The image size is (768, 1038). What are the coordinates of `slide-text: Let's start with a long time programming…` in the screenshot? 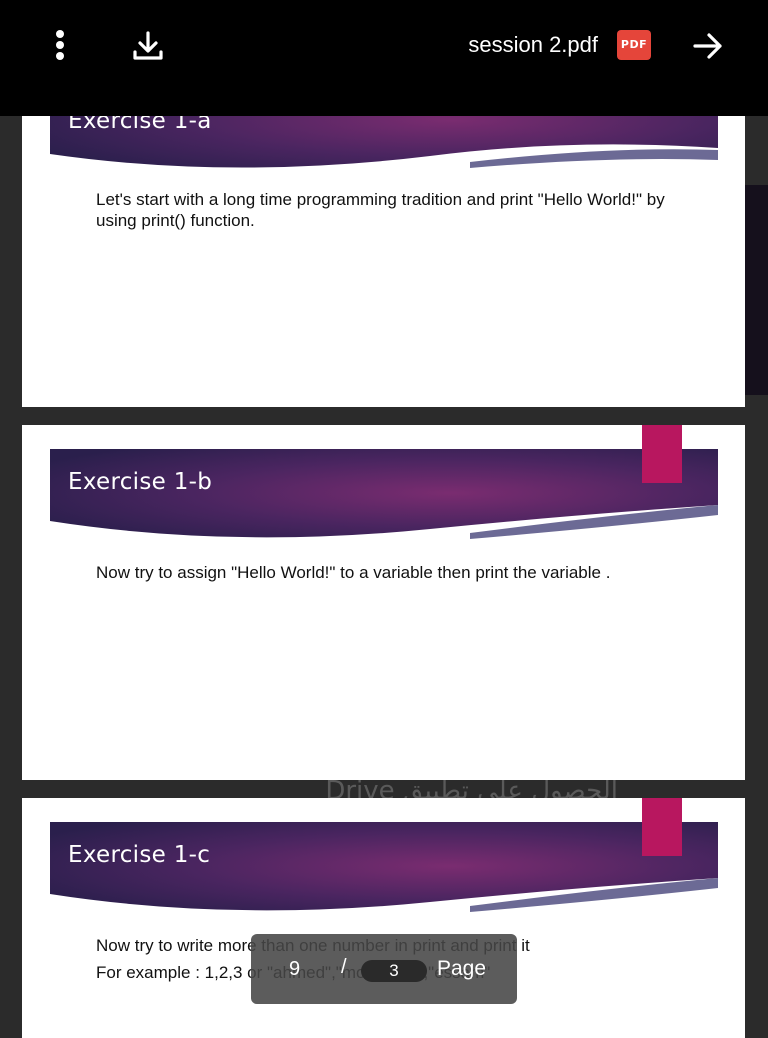 It's located at (380, 210).